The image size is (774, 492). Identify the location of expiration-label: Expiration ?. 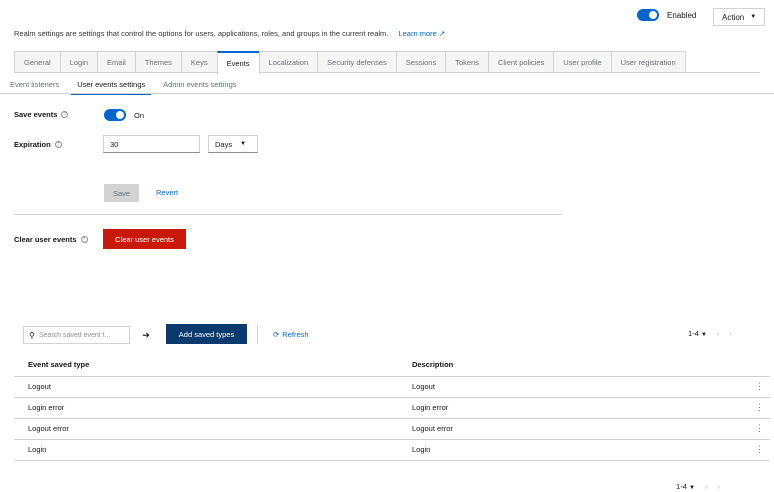
(38, 144).